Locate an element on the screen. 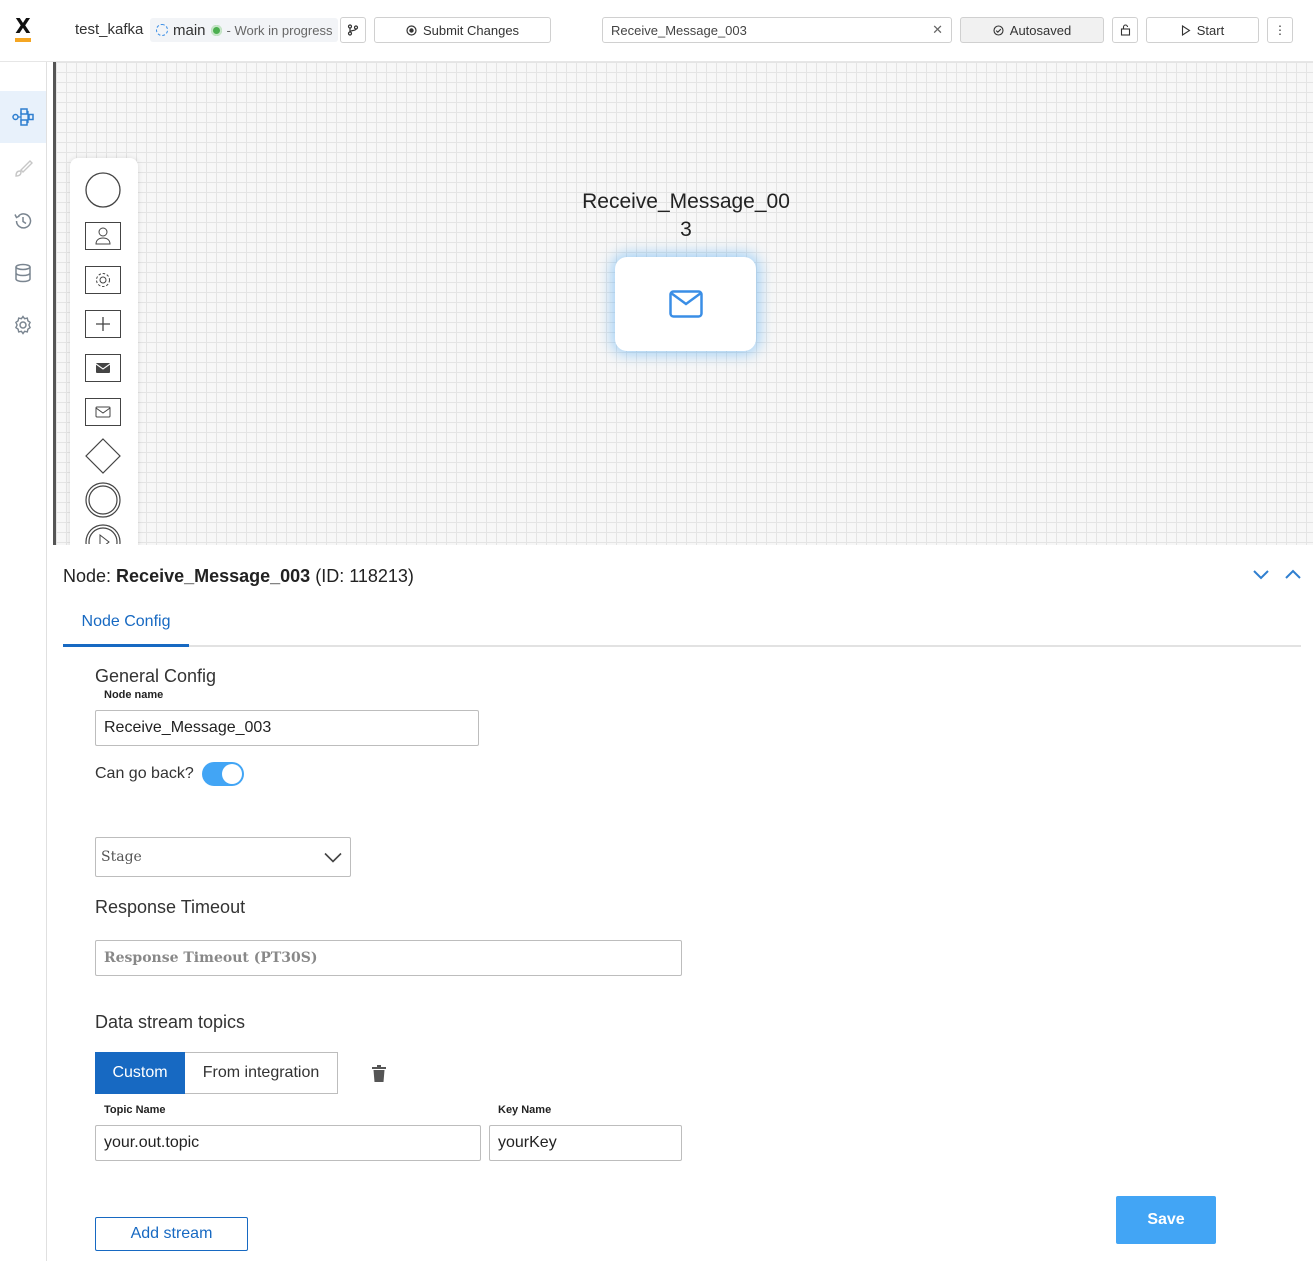  autosaved-button: Autosaved is located at coordinates (1032, 30).